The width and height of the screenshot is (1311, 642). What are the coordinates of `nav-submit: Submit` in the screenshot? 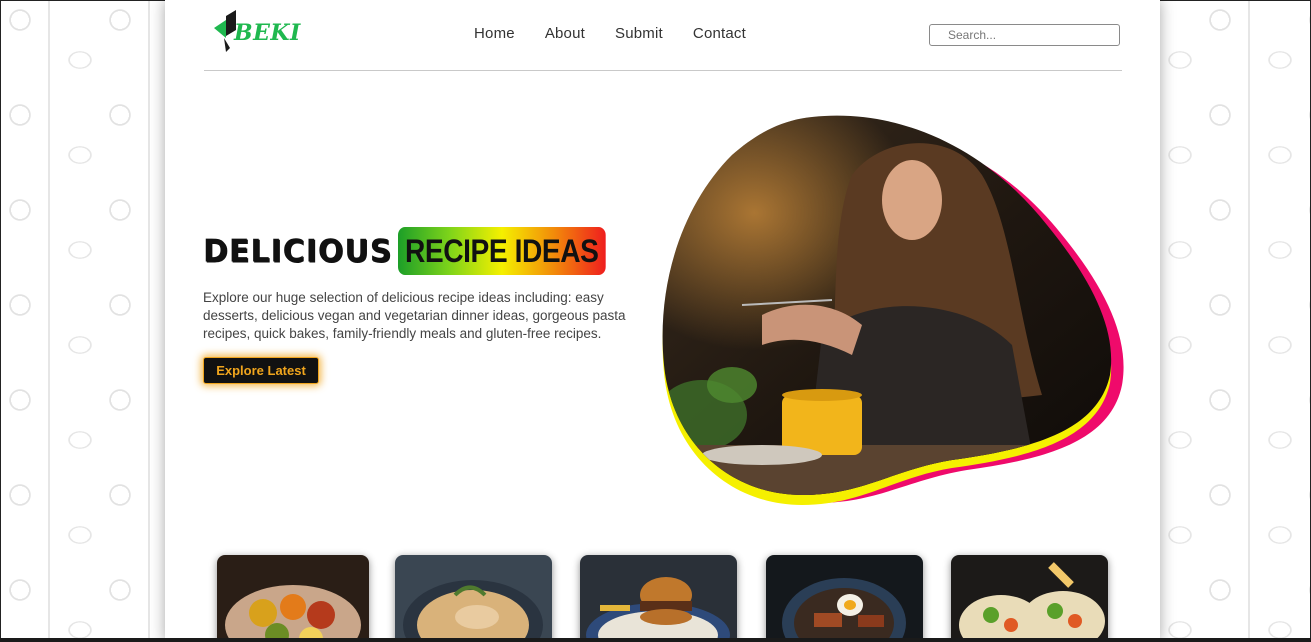 It's located at (639, 33).